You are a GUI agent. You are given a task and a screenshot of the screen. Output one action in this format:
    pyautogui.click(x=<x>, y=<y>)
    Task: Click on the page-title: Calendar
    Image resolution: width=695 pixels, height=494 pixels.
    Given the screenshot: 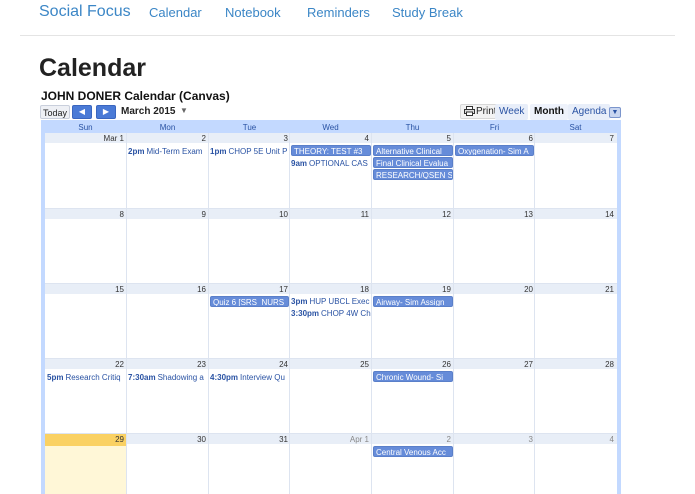 What is the action you would take?
    pyautogui.click(x=92, y=68)
    